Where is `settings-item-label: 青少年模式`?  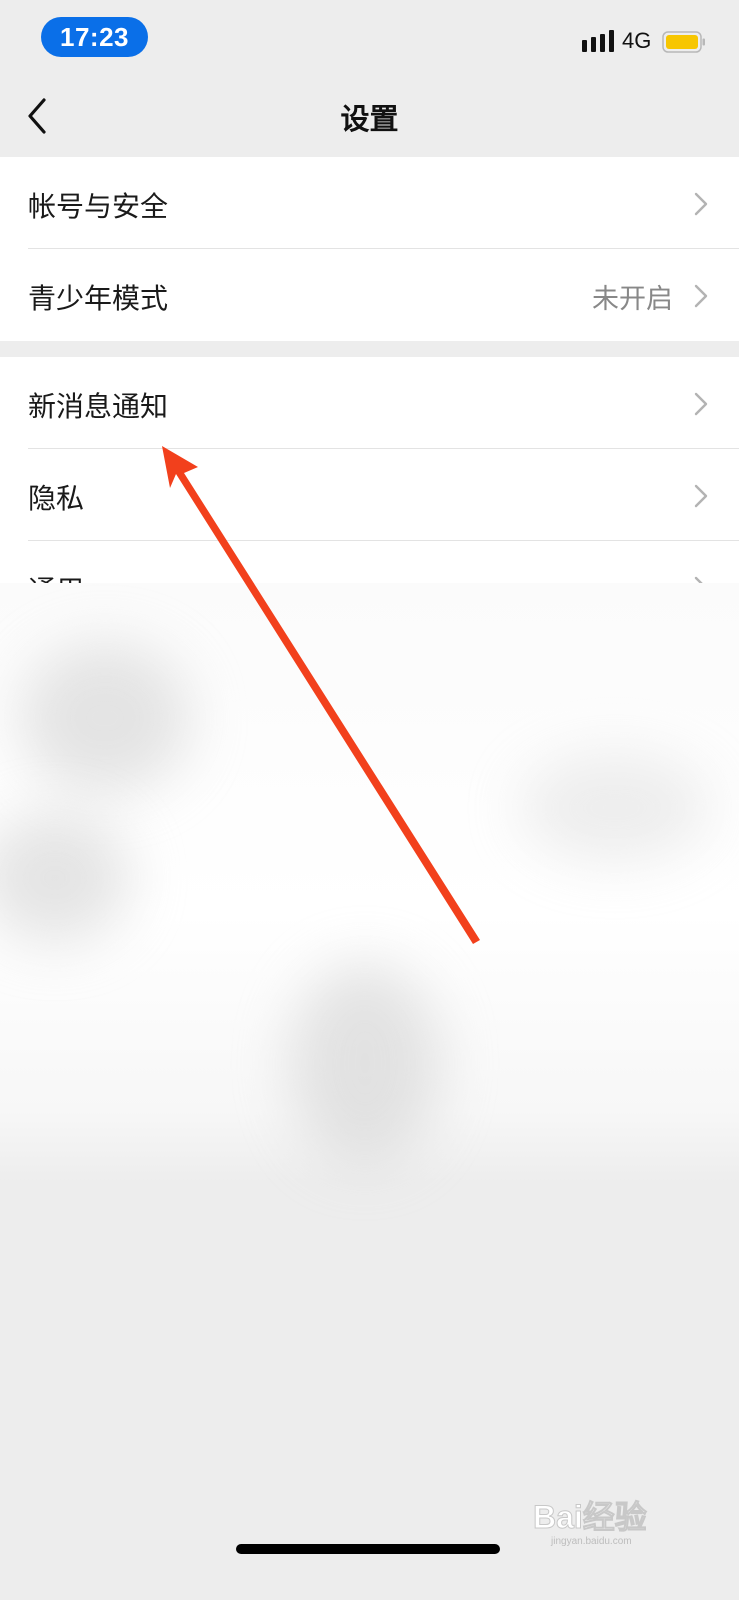
settings-item-label: 青少年模式 is located at coordinates (98, 298).